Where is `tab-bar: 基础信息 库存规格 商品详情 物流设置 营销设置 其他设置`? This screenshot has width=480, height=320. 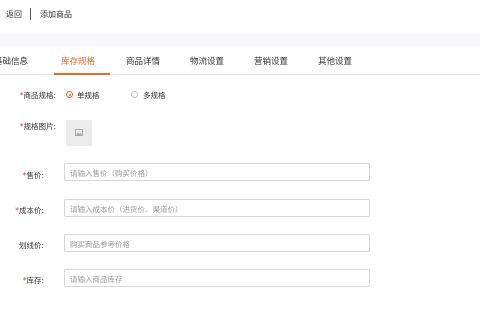
tab-bar: 基础信息 库存规格 商品详情 物流设置 营销设置 其他设置 is located at coordinates (240, 60).